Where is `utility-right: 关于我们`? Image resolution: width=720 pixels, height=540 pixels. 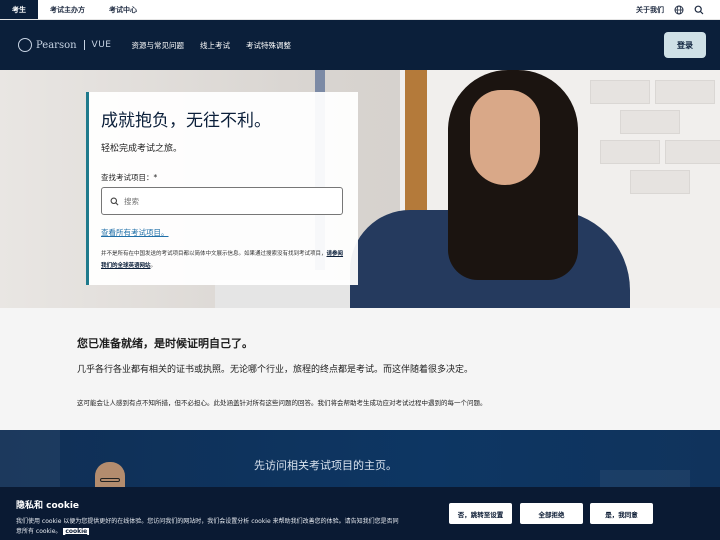
utility-right: 关于我们 is located at coordinates (678, 9).